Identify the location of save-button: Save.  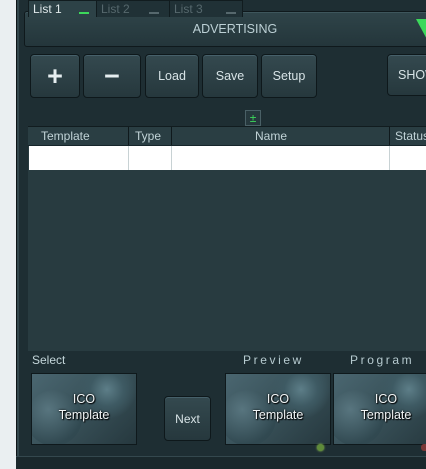
(230, 76).